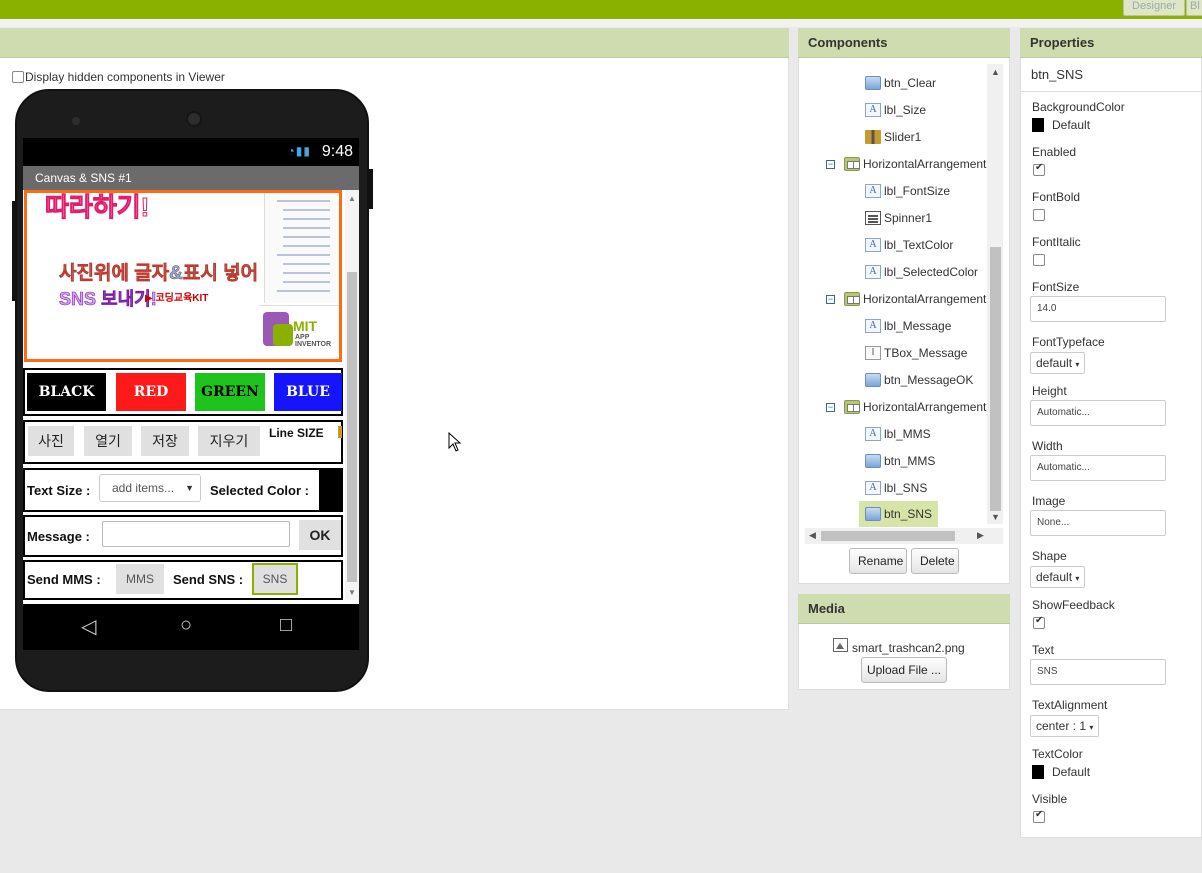  I want to click on dropdown-arrow-icon: ▾, so click(1077, 364).